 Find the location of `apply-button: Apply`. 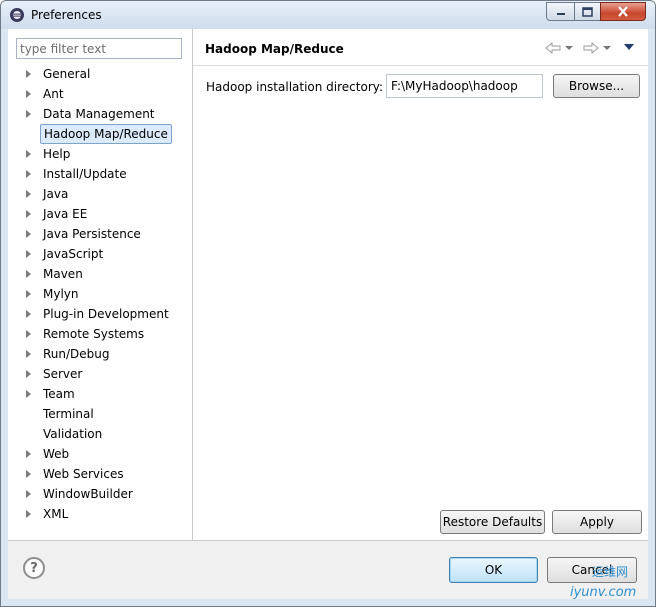

apply-button: Apply is located at coordinates (597, 522).